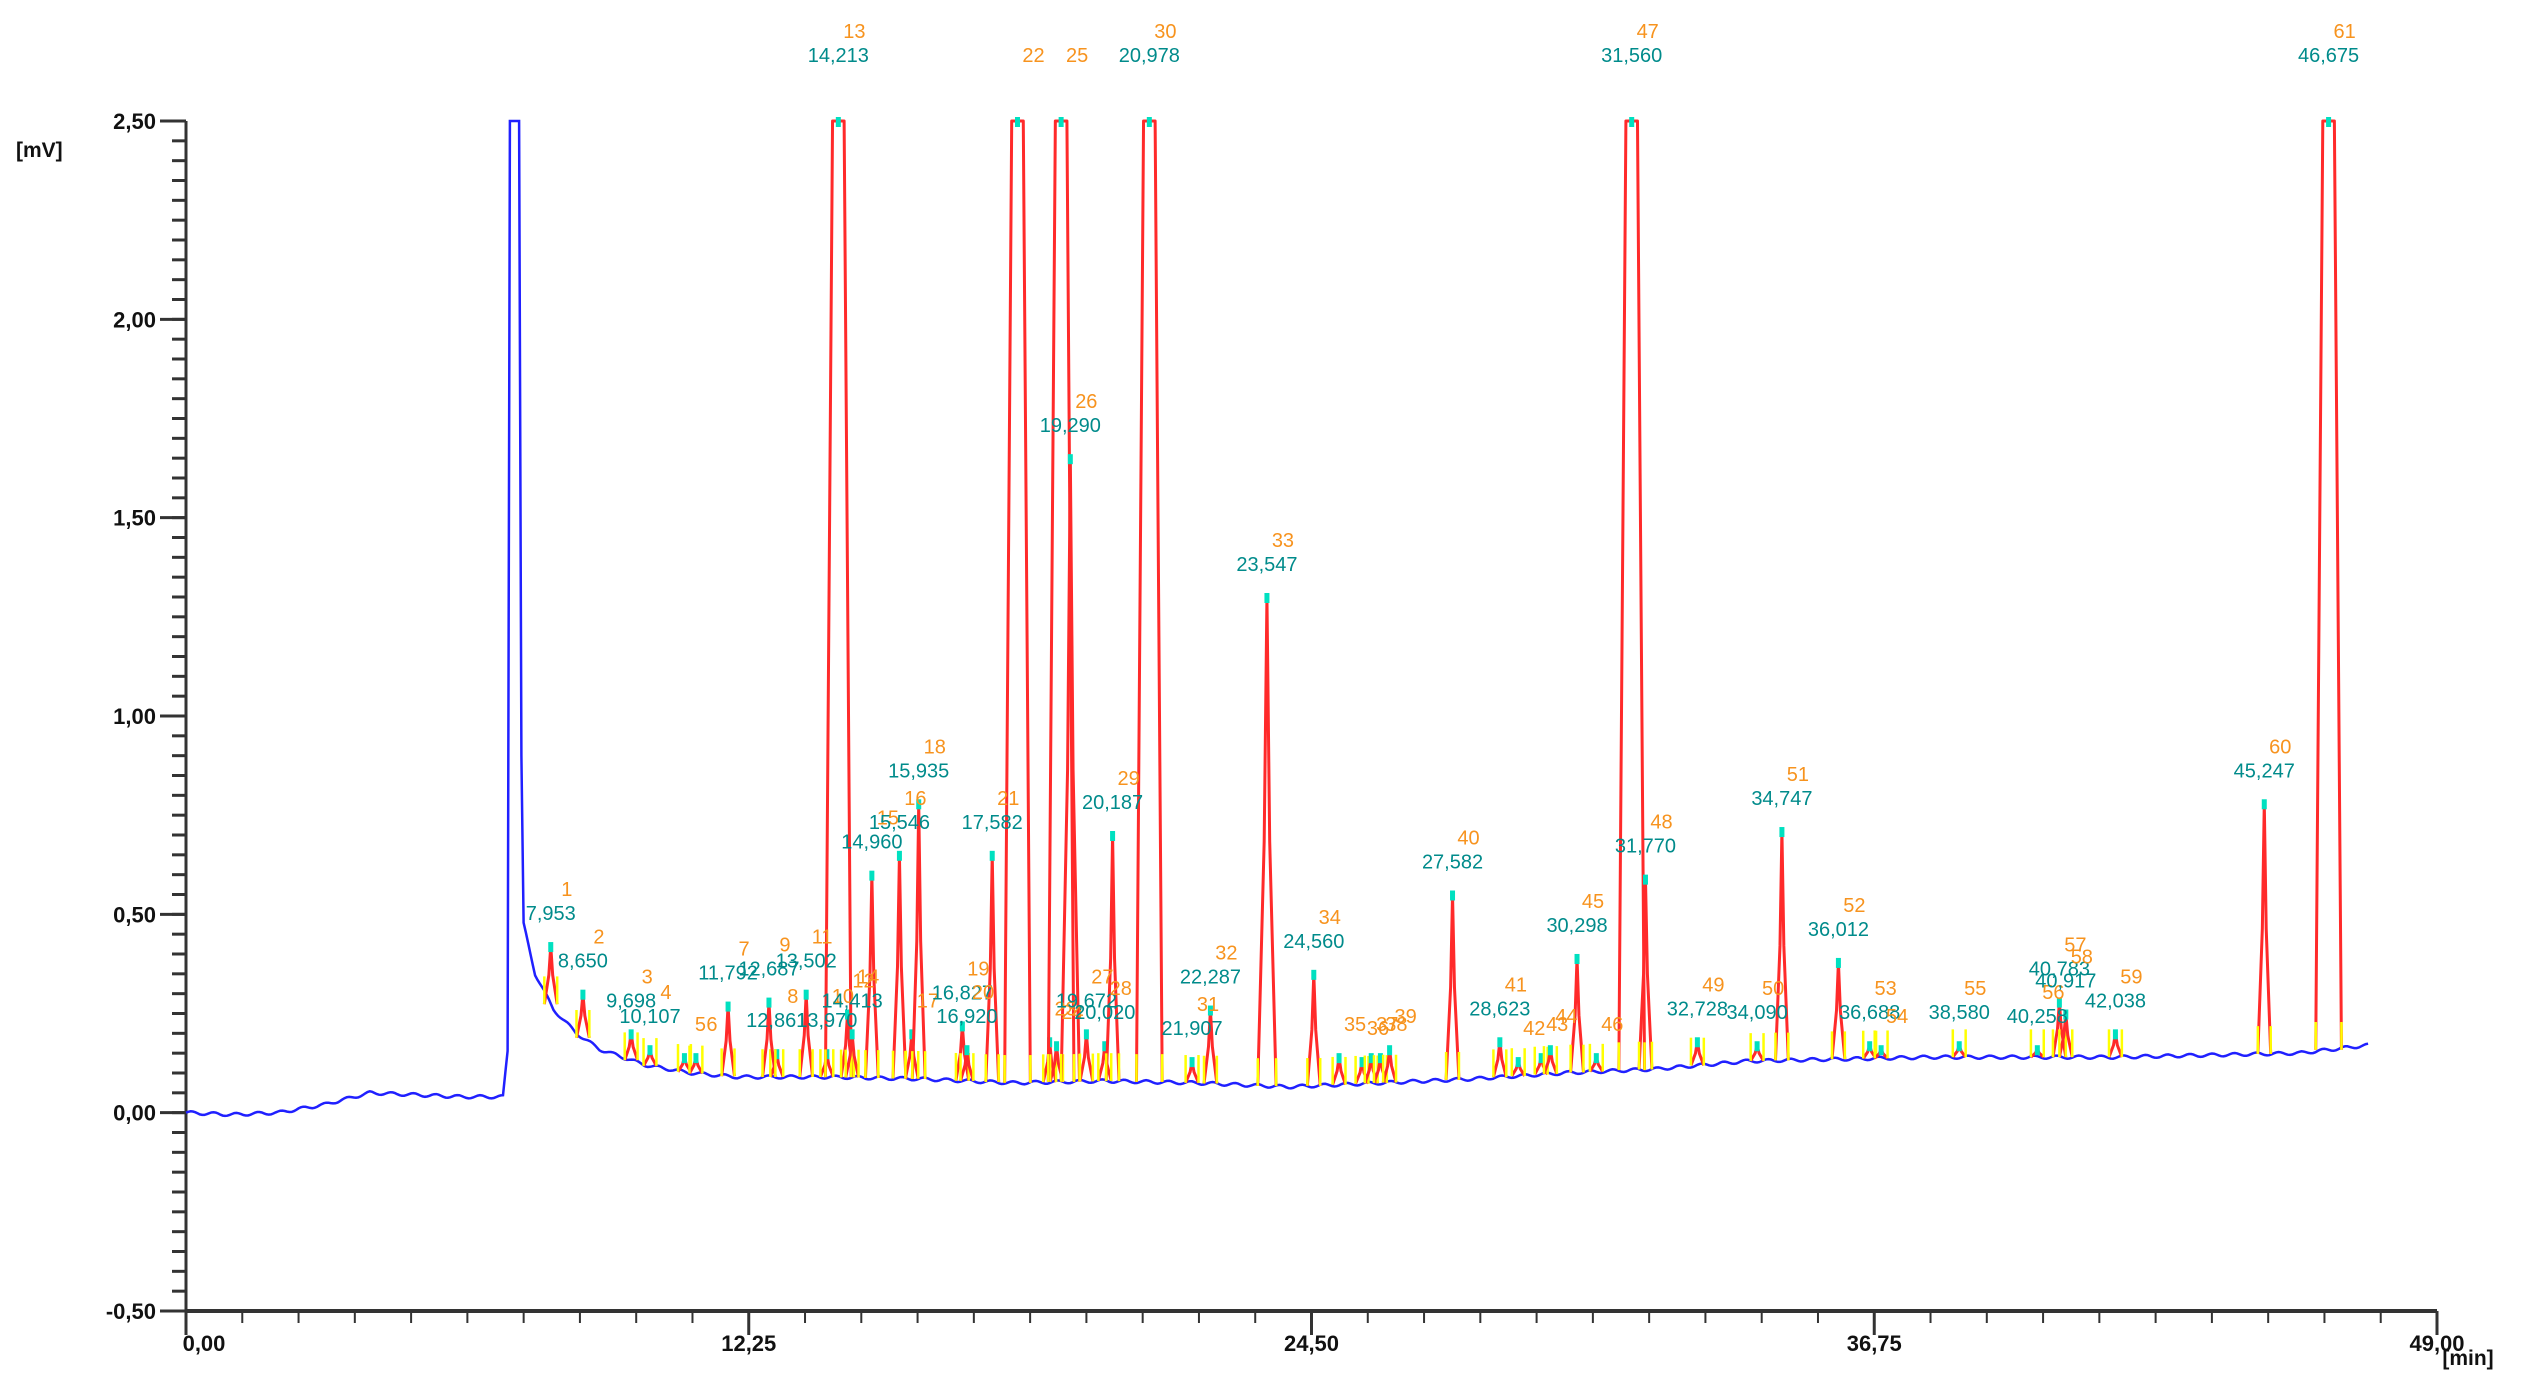  What do you see at coordinates (2344, 32) in the screenshot?
I see `peak-number: 61` at bounding box center [2344, 32].